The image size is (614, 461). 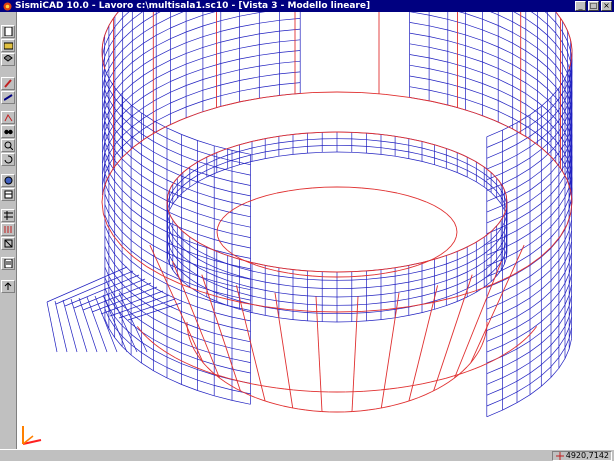 What do you see at coordinates (8, 131) in the screenshot?
I see `binoculars-icon` at bounding box center [8, 131].